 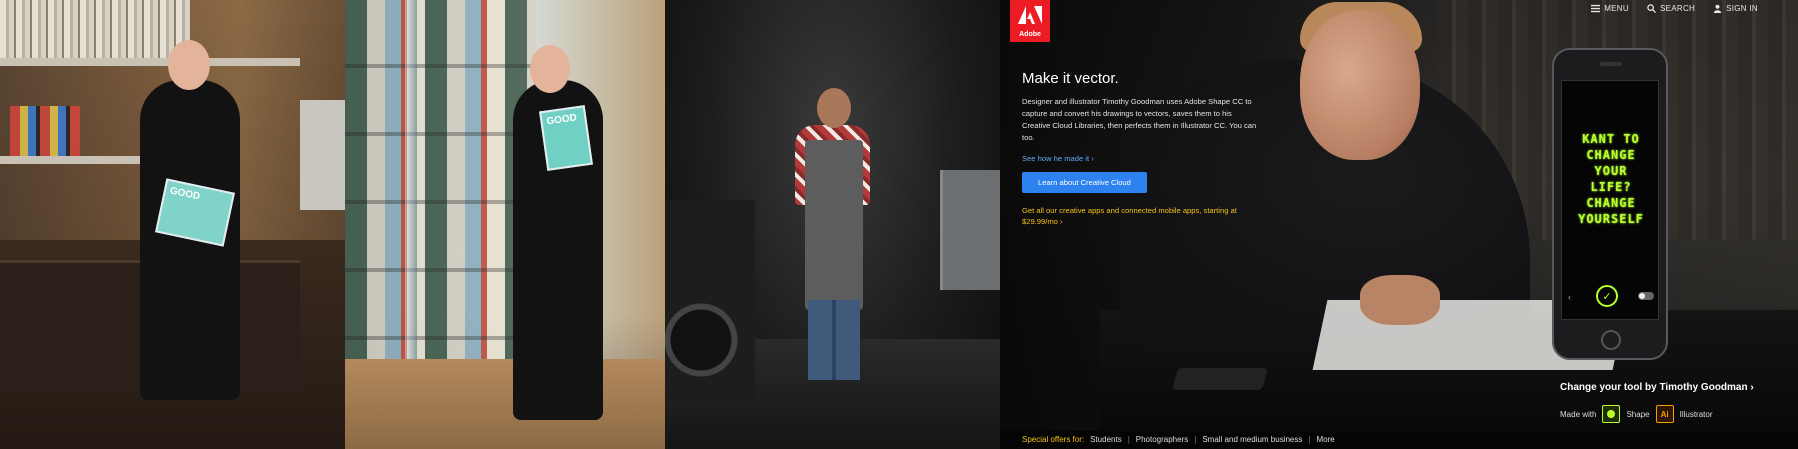 What do you see at coordinates (1142, 158) in the screenshot?
I see `see-how-link: See how he made it ›` at bounding box center [1142, 158].